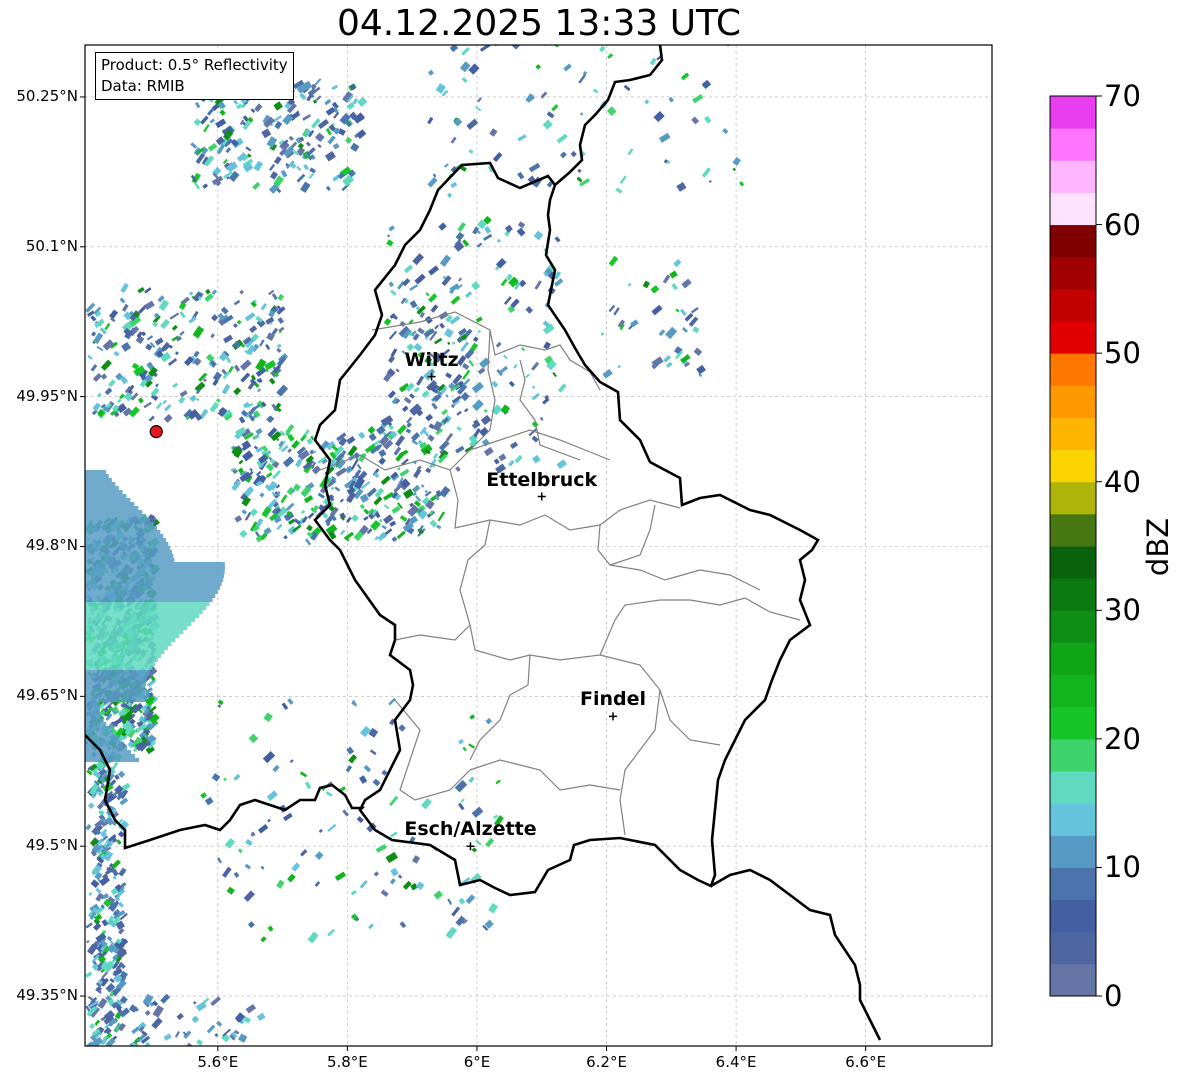  What do you see at coordinates (194, 65) in the screenshot?
I see `product-label: Product: 0.5° Reflectivity` at bounding box center [194, 65].